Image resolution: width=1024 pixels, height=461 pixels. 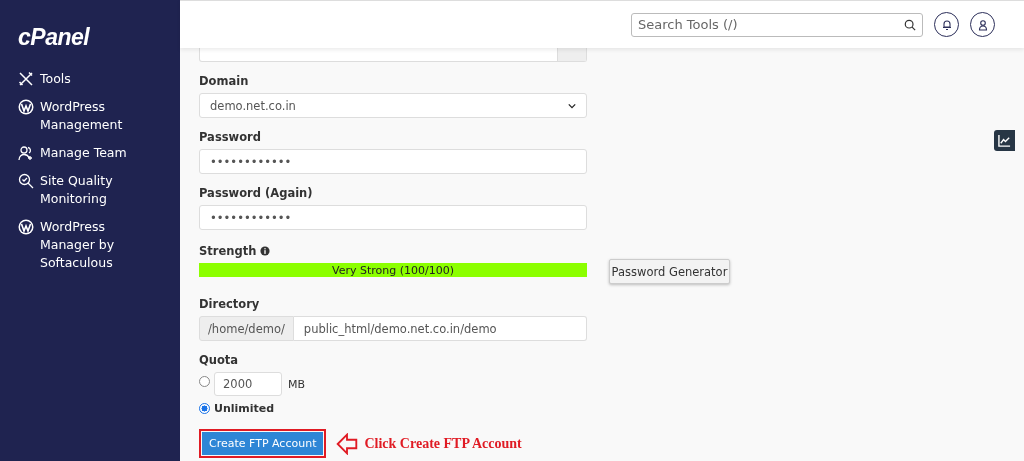 What do you see at coordinates (777, 24) in the screenshot?
I see `search-field: Search Tools (/)` at bounding box center [777, 24].